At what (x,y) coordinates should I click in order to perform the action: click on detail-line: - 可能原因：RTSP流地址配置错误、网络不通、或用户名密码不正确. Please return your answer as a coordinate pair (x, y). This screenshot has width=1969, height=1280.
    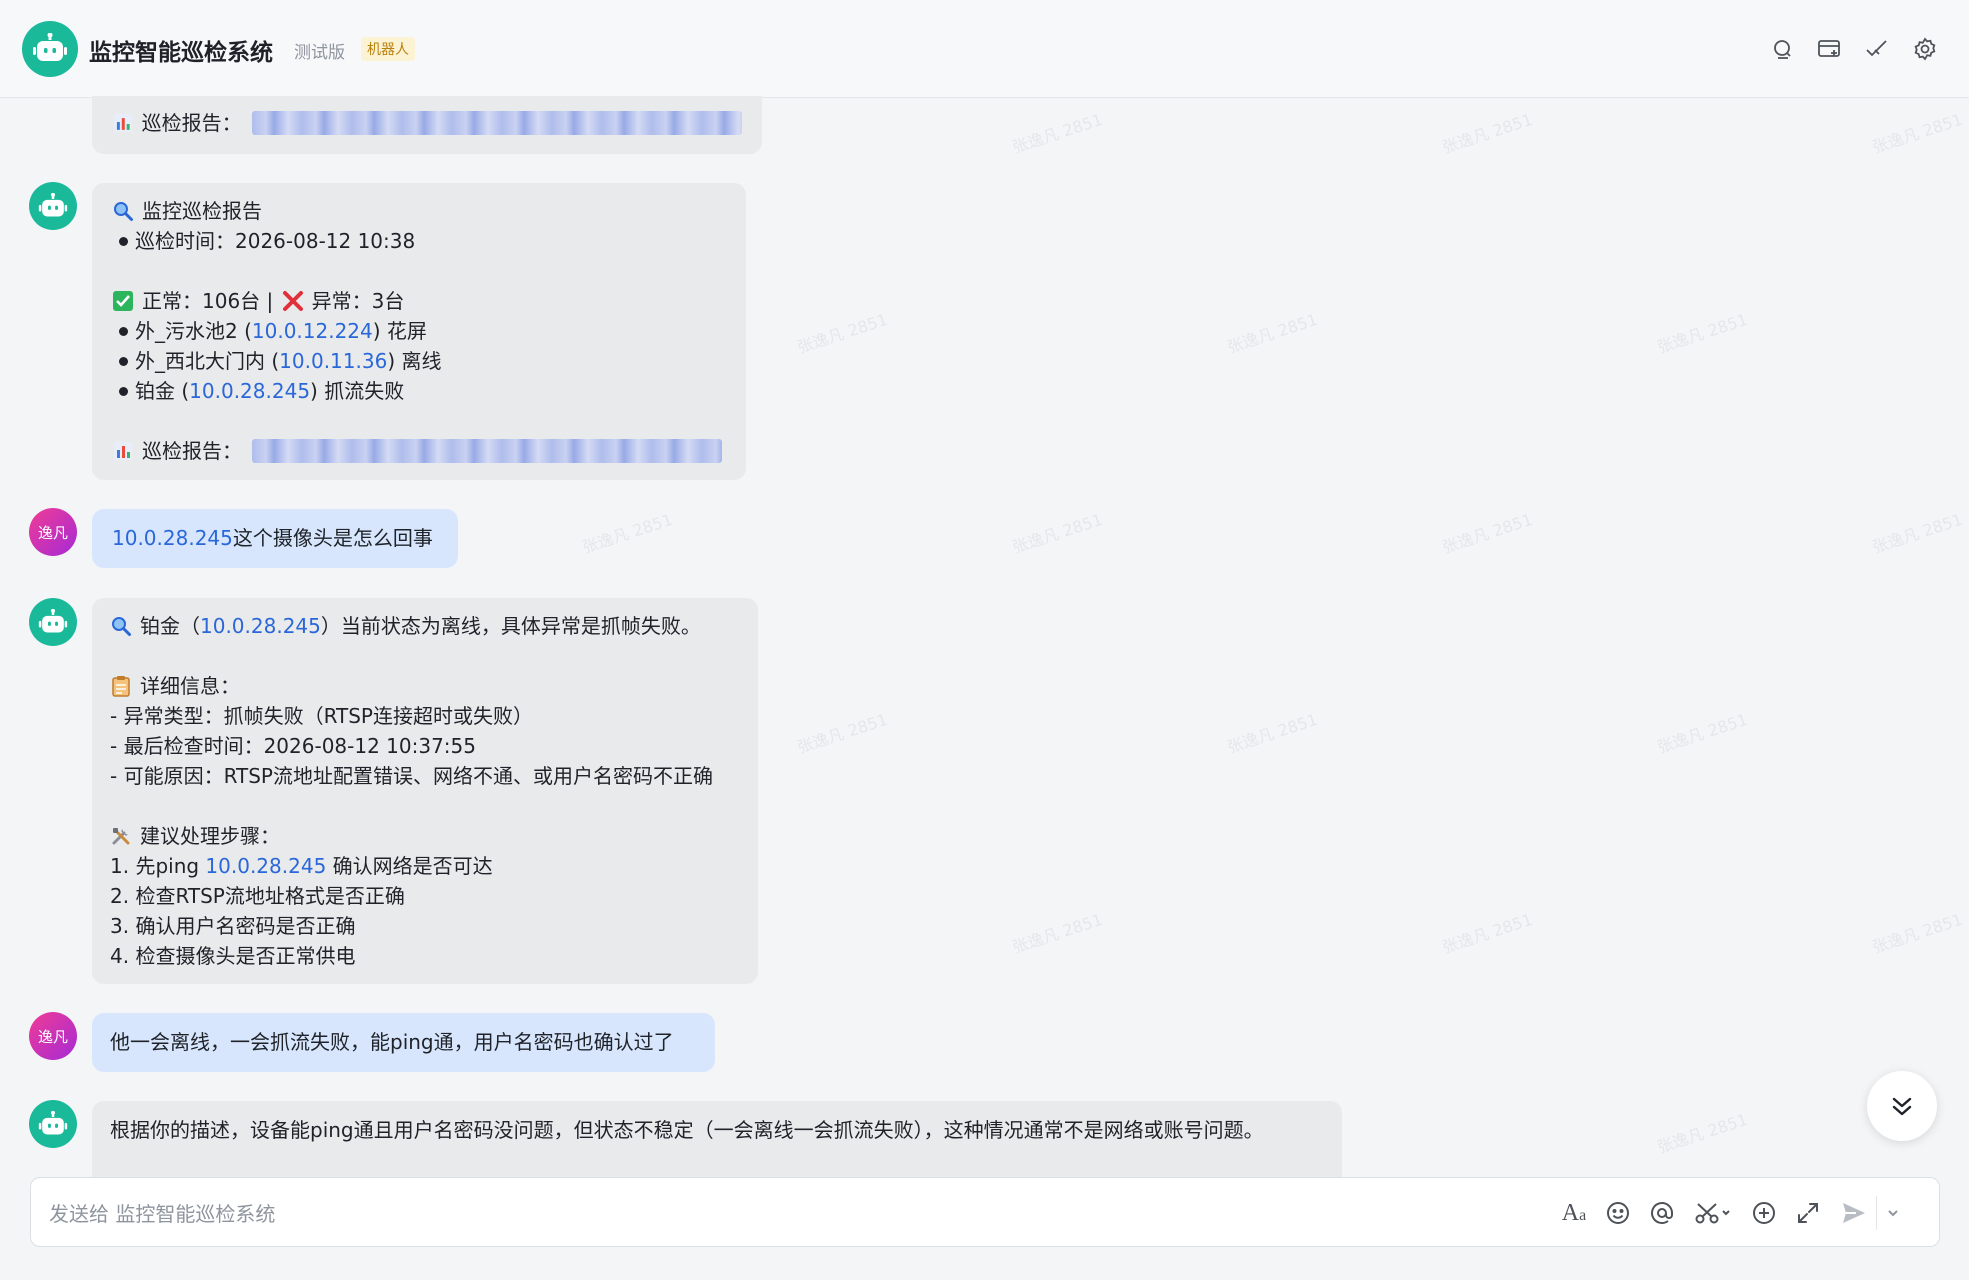
    Looking at the image, I should click on (411, 776).